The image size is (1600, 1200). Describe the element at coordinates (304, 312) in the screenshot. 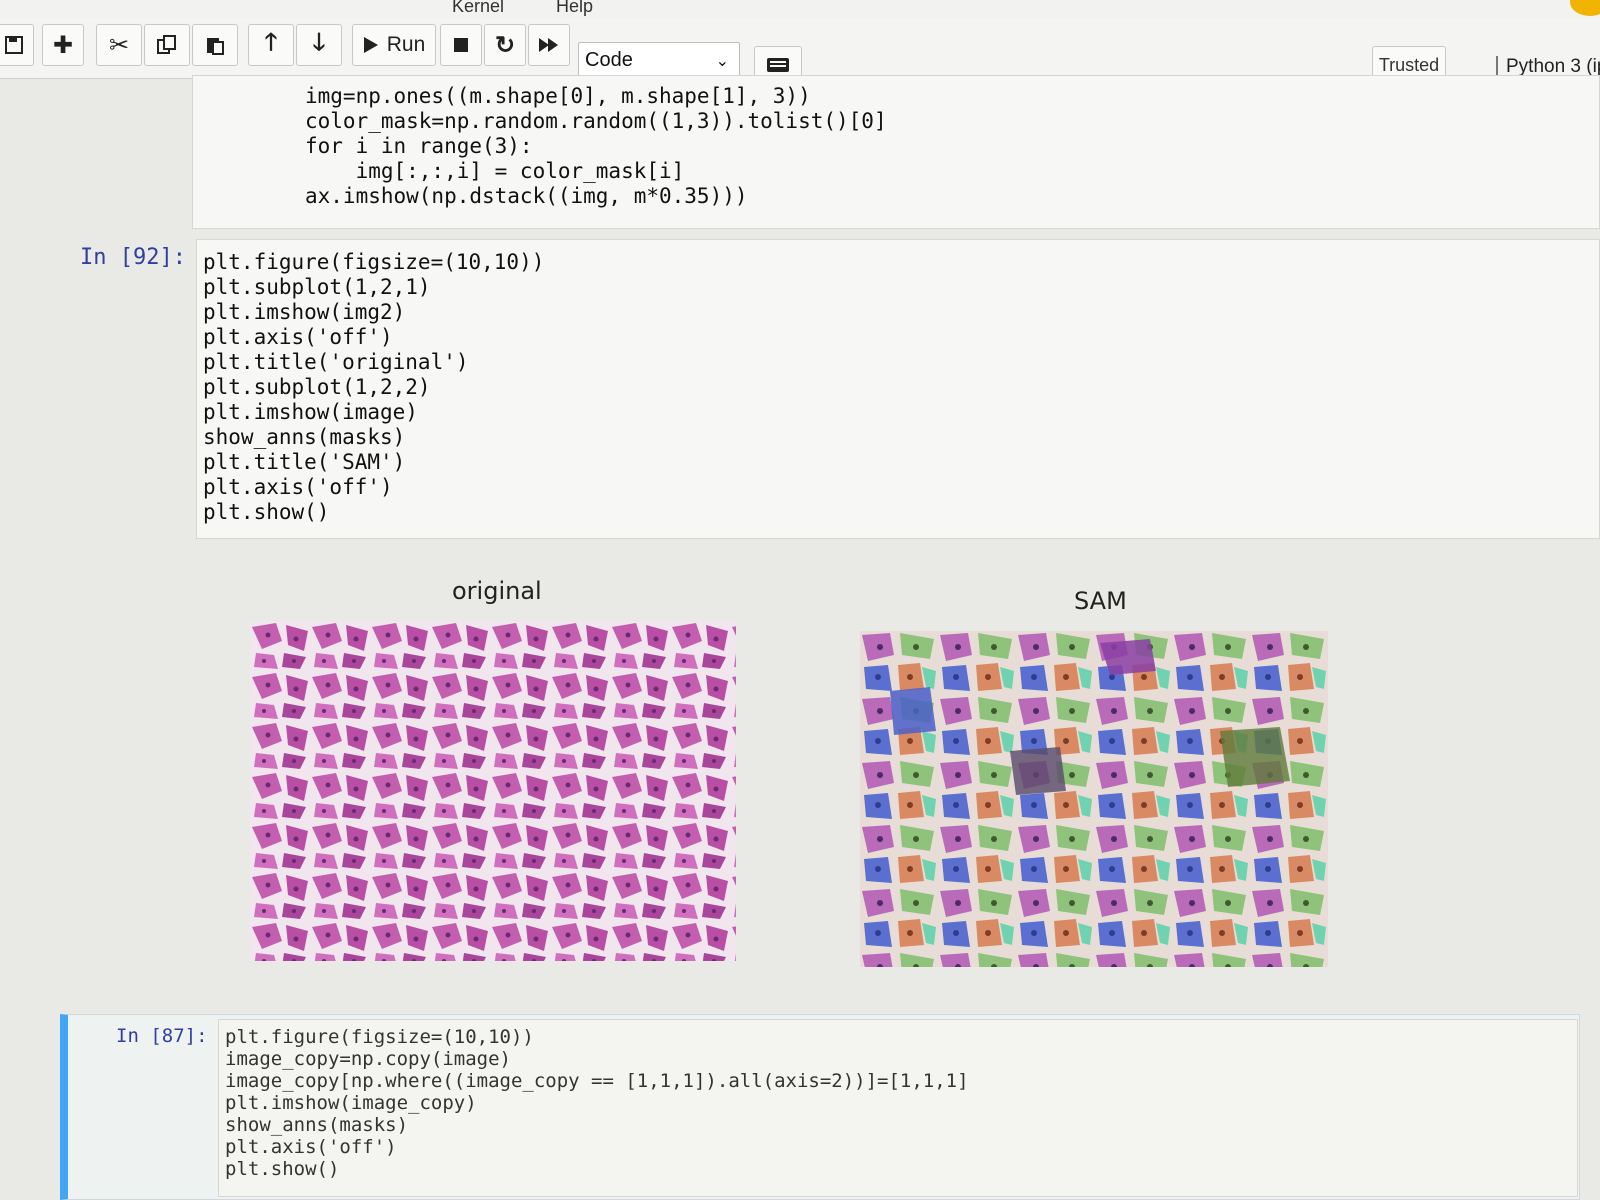

I see `code-line: plt.imshow(img2)` at that location.